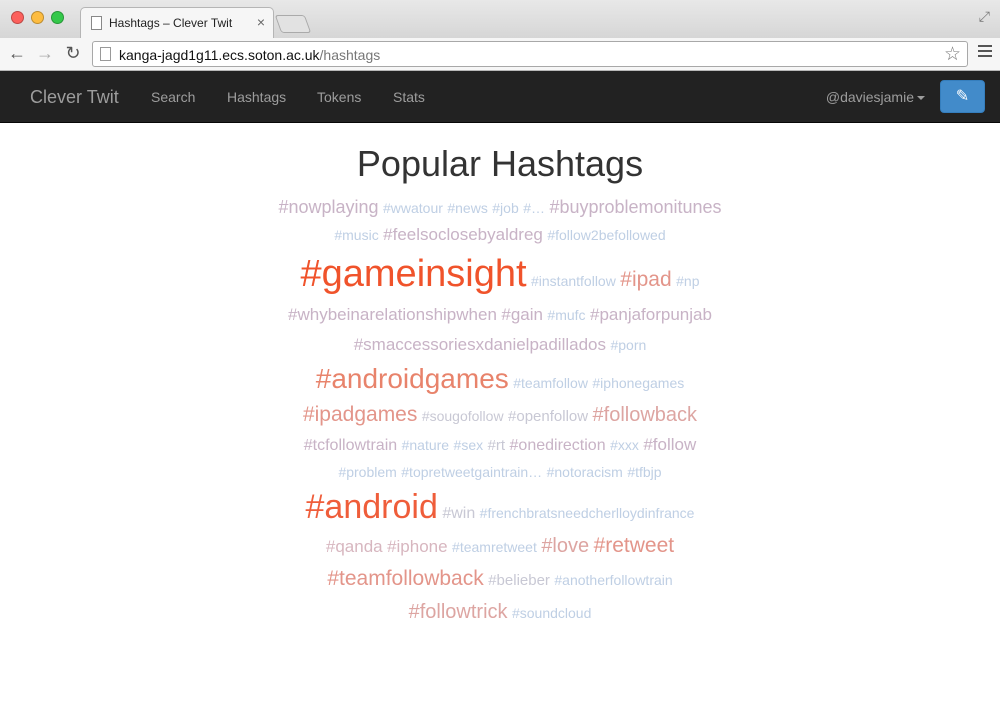 This screenshot has height=712, width=1000. Describe the element at coordinates (356, 235) in the screenshot. I see `hashtag-link: #music` at that location.